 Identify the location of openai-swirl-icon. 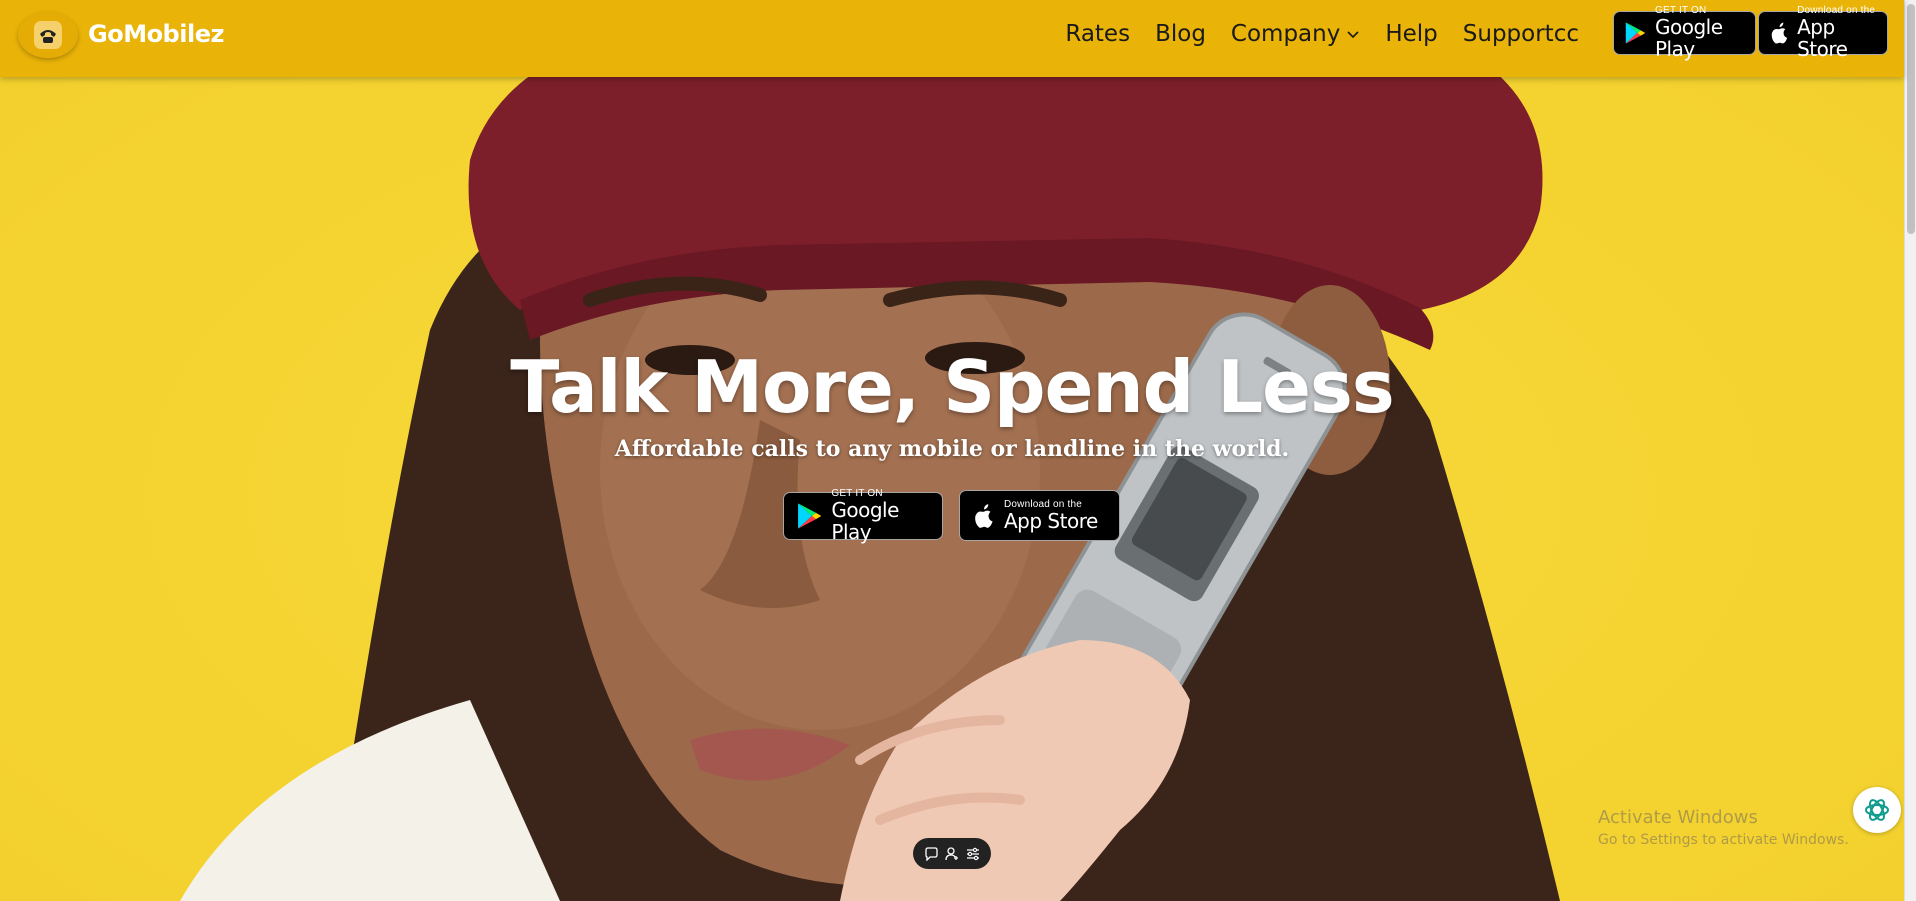
(1877, 810).